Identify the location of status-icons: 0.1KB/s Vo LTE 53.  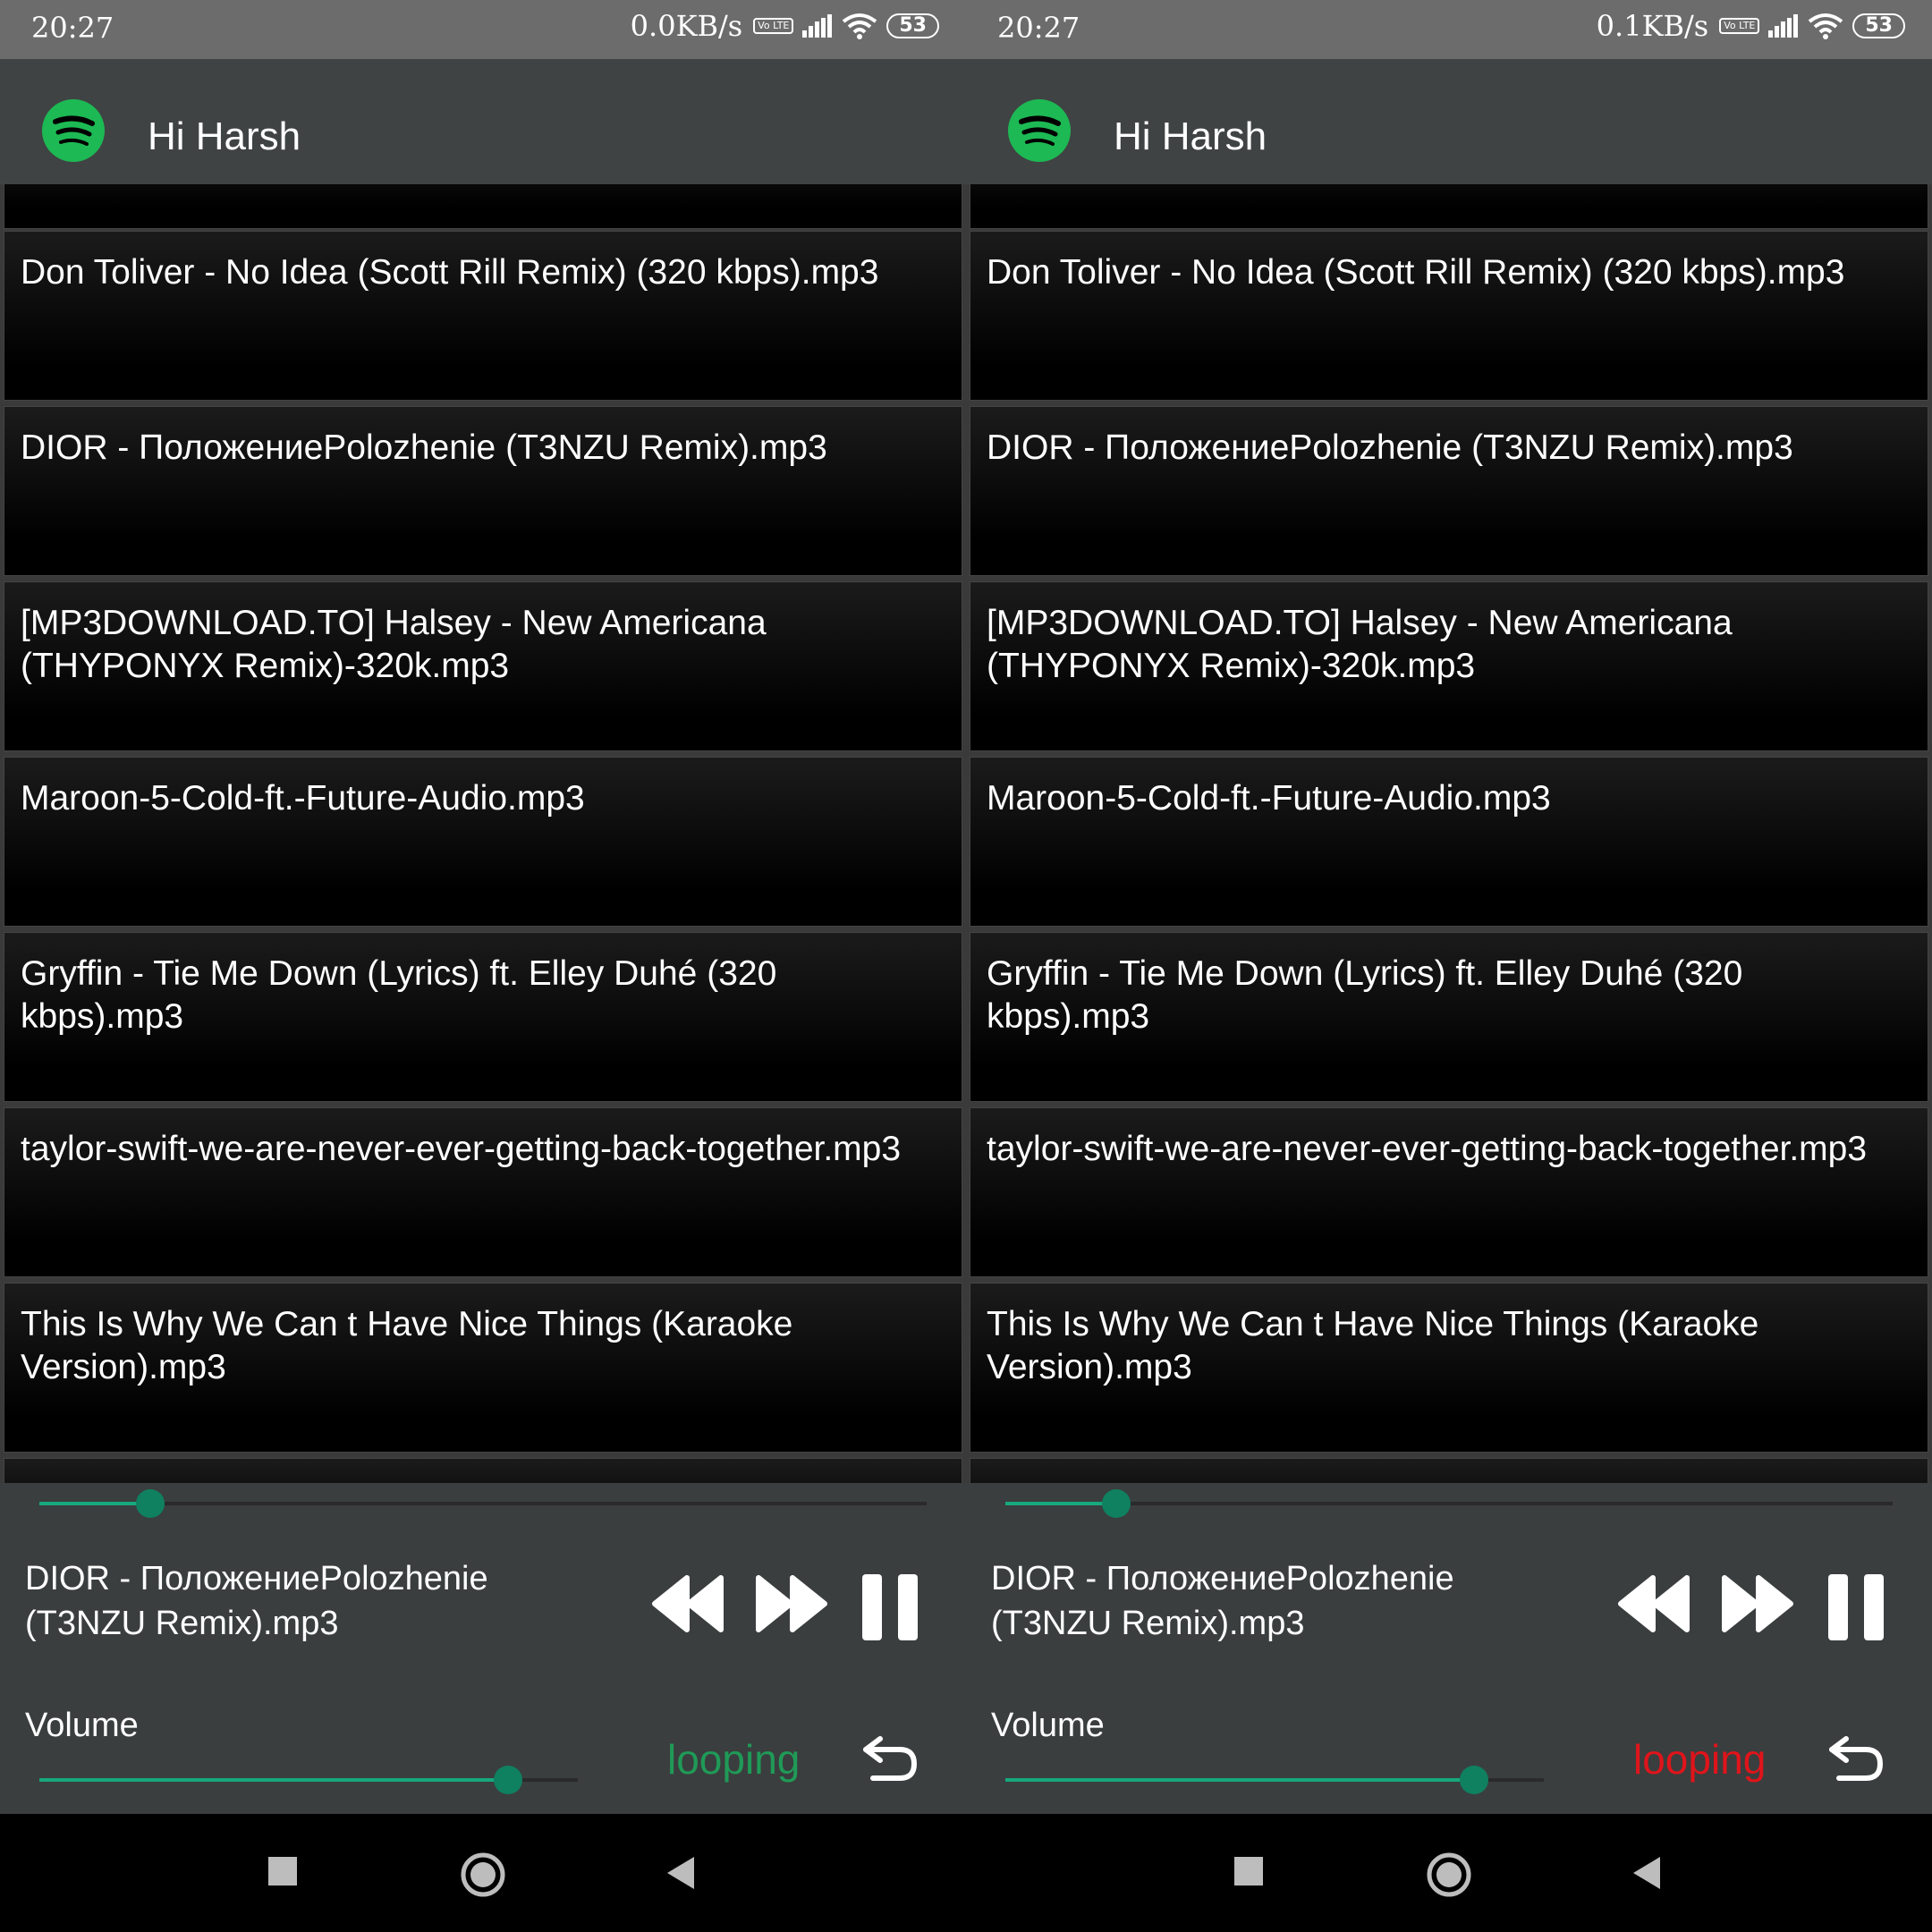
(1751, 26).